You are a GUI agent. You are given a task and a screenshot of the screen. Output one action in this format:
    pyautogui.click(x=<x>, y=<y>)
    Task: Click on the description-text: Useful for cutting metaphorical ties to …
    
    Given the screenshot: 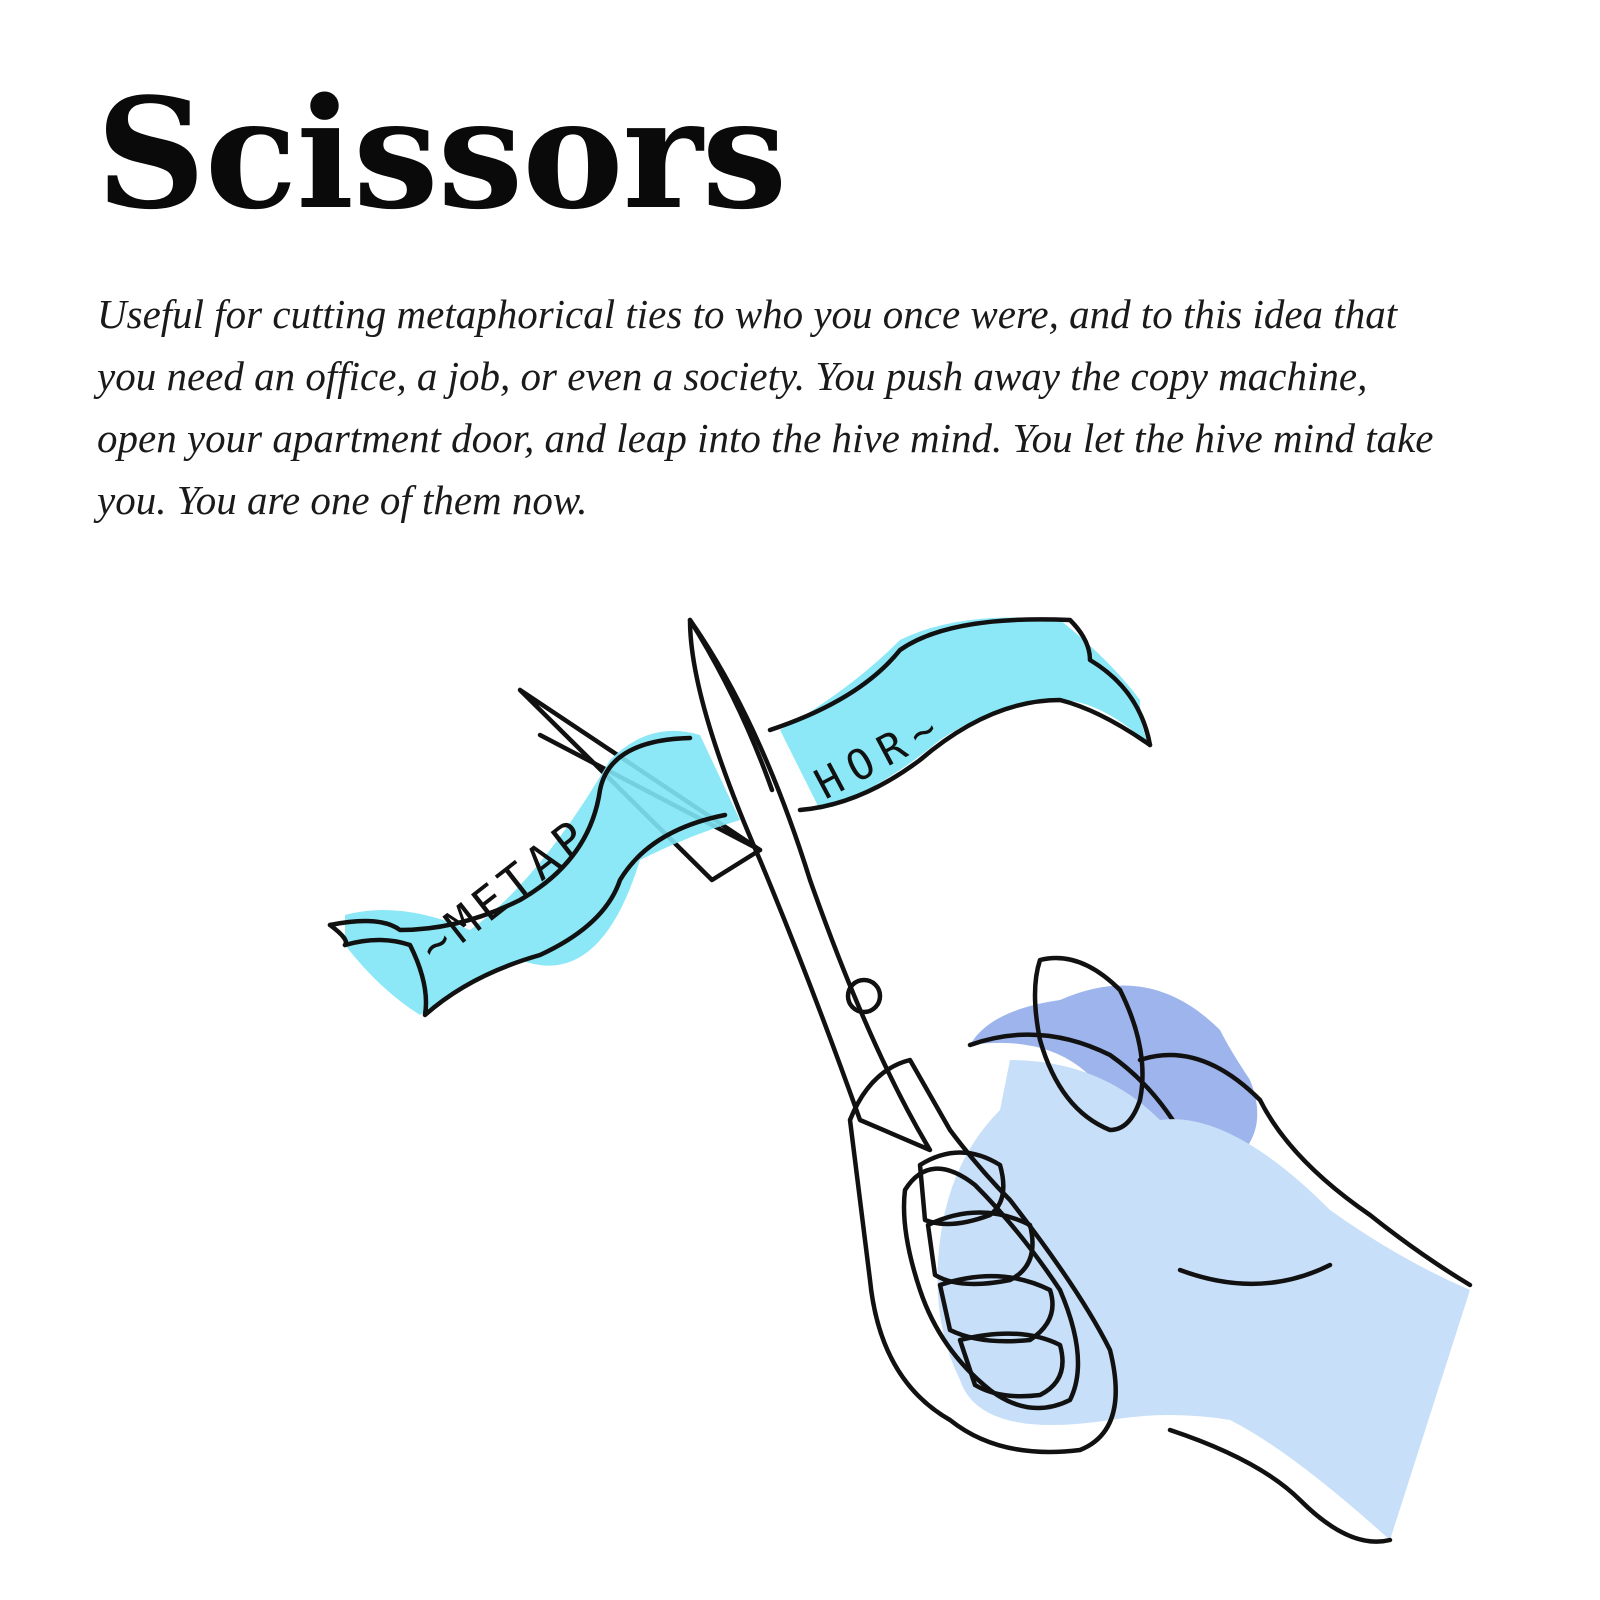 What is the action you would take?
    pyautogui.click(x=765, y=407)
    